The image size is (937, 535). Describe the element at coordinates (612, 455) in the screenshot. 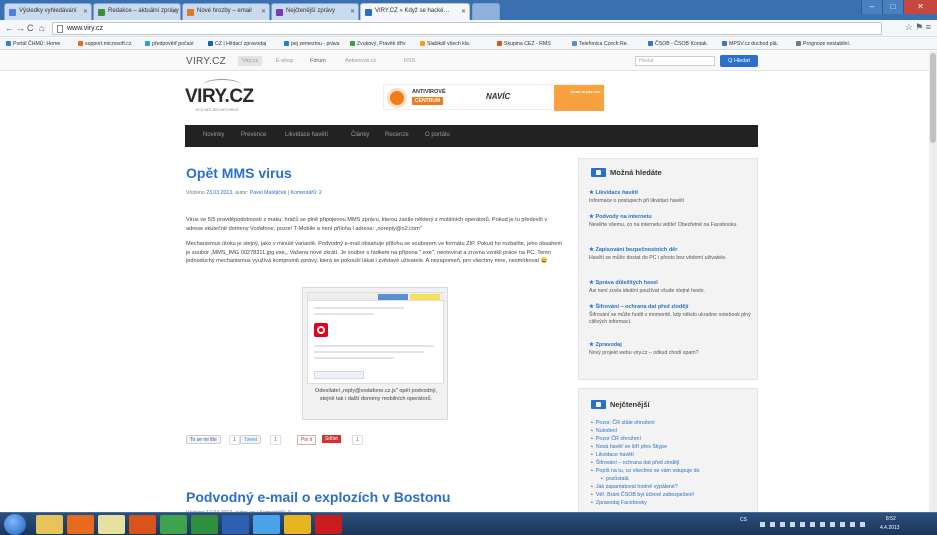

I see `most-read-item: Likvidace havětí` at that location.